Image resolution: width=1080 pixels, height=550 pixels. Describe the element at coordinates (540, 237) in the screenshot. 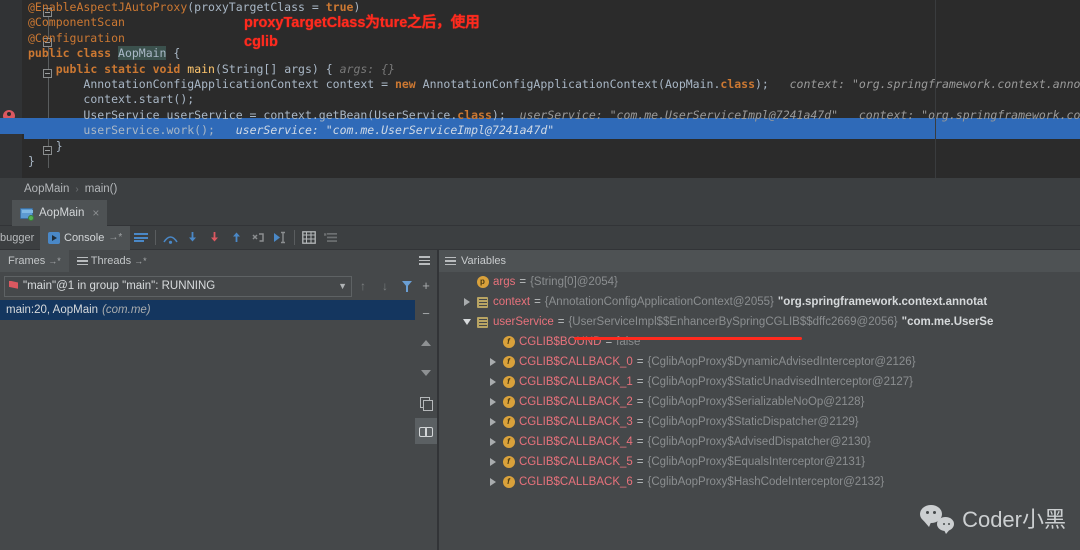

I see `debugger-toolbar: bugger Console →*` at that location.